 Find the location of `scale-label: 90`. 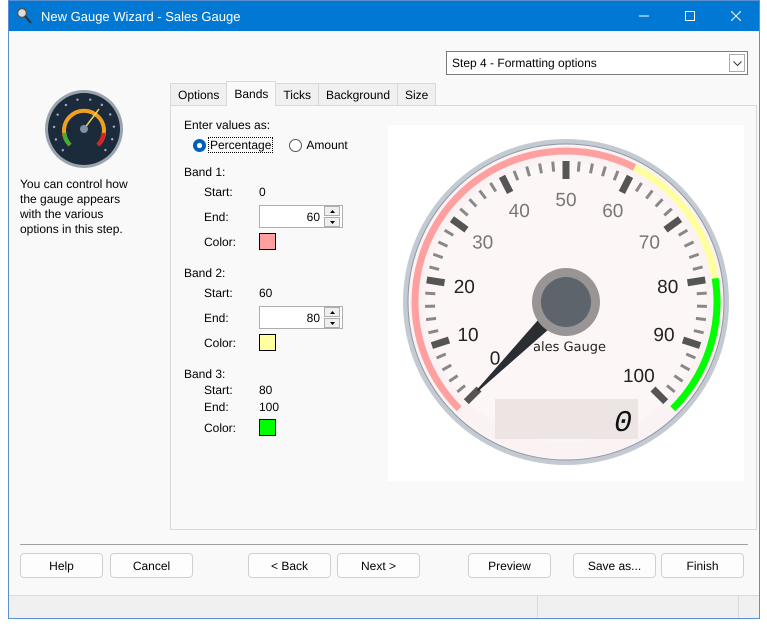

scale-label: 90 is located at coordinates (664, 335).